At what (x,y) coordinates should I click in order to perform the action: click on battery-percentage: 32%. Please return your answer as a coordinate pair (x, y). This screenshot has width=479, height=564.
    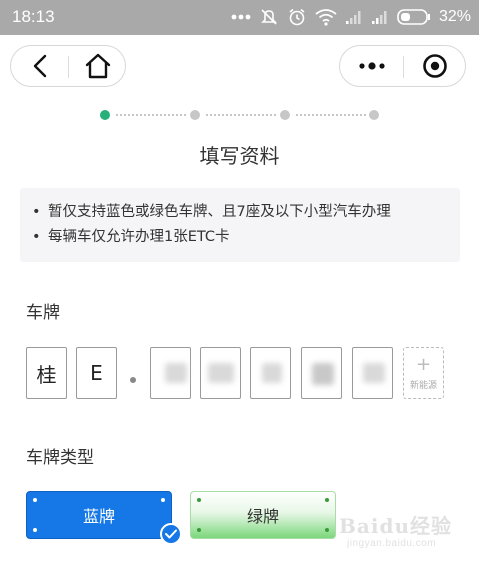
    Looking at the image, I should click on (454, 16).